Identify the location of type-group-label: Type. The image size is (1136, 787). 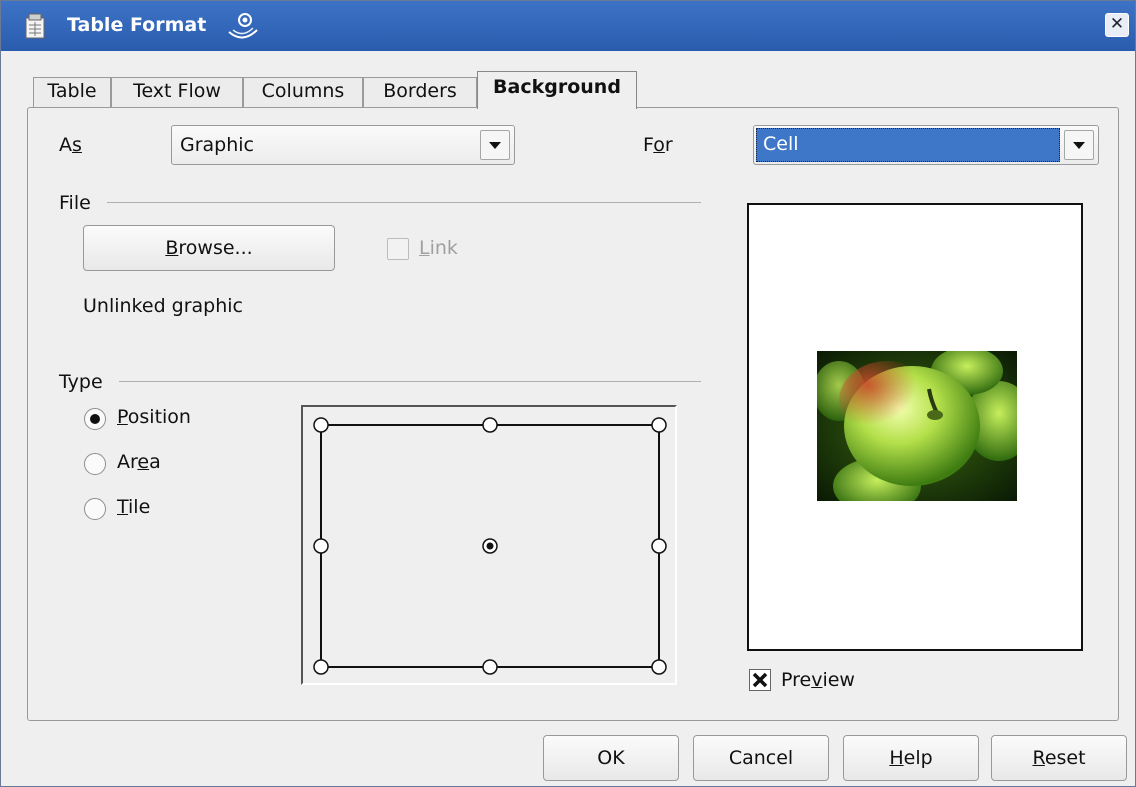
(81, 382).